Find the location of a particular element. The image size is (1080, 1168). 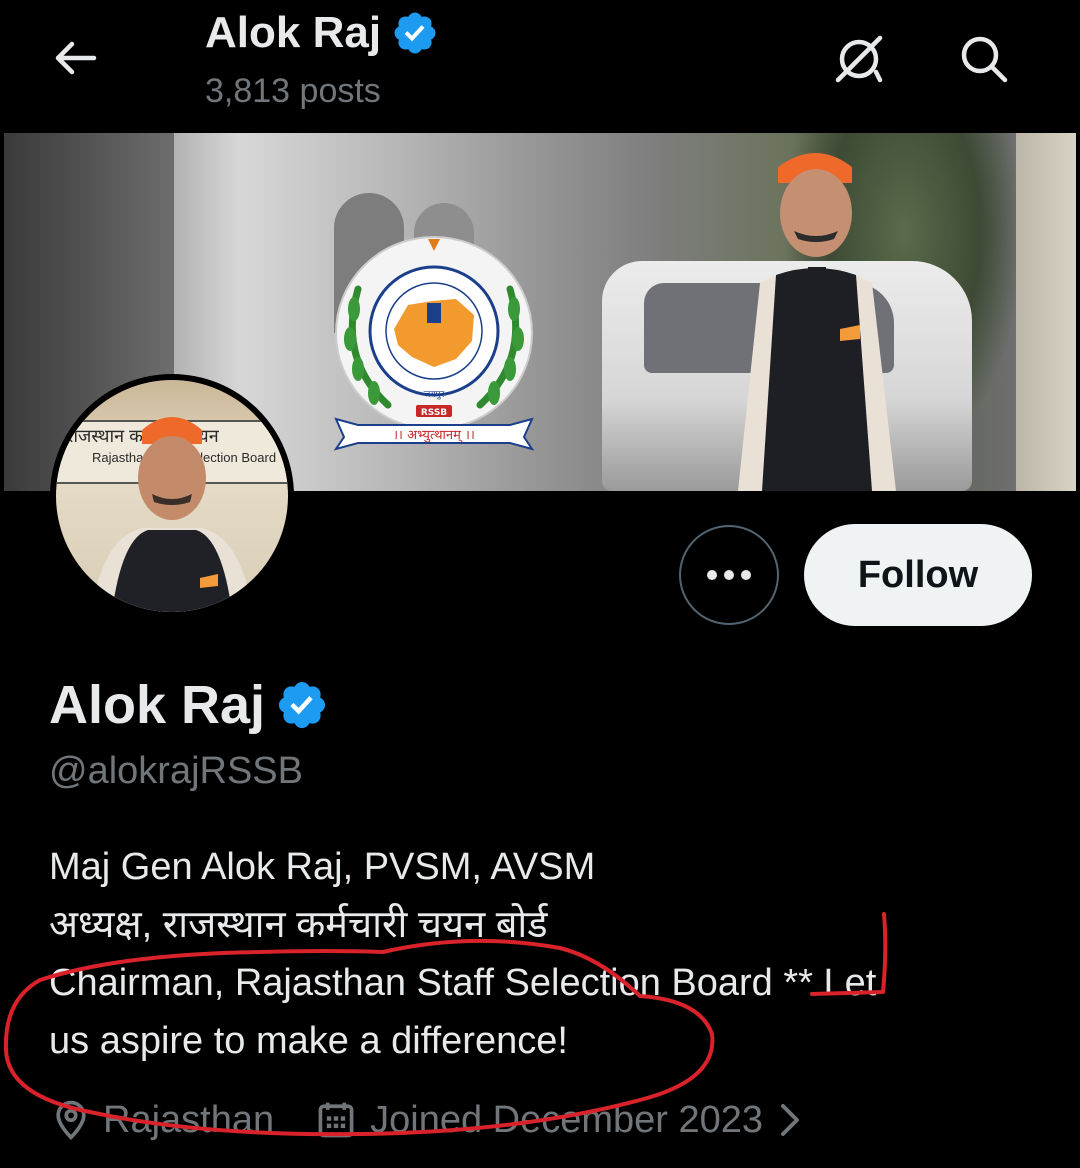

profile-handle: @alokrajRSSB is located at coordinates (176, 771).